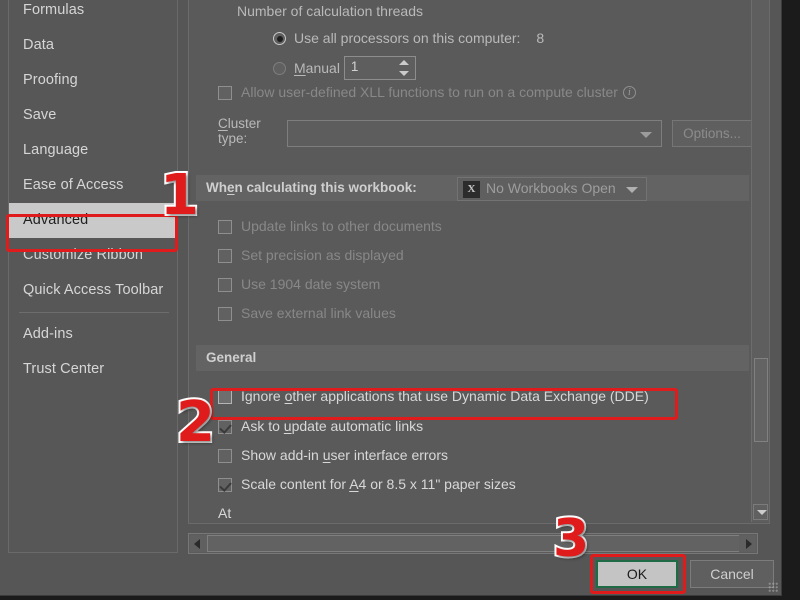 The height and width of the screenshot is (600, 800). I want to click on sidebar-item-quick-access-toolbar: Quick Access Toolbar, so click(93, 290).